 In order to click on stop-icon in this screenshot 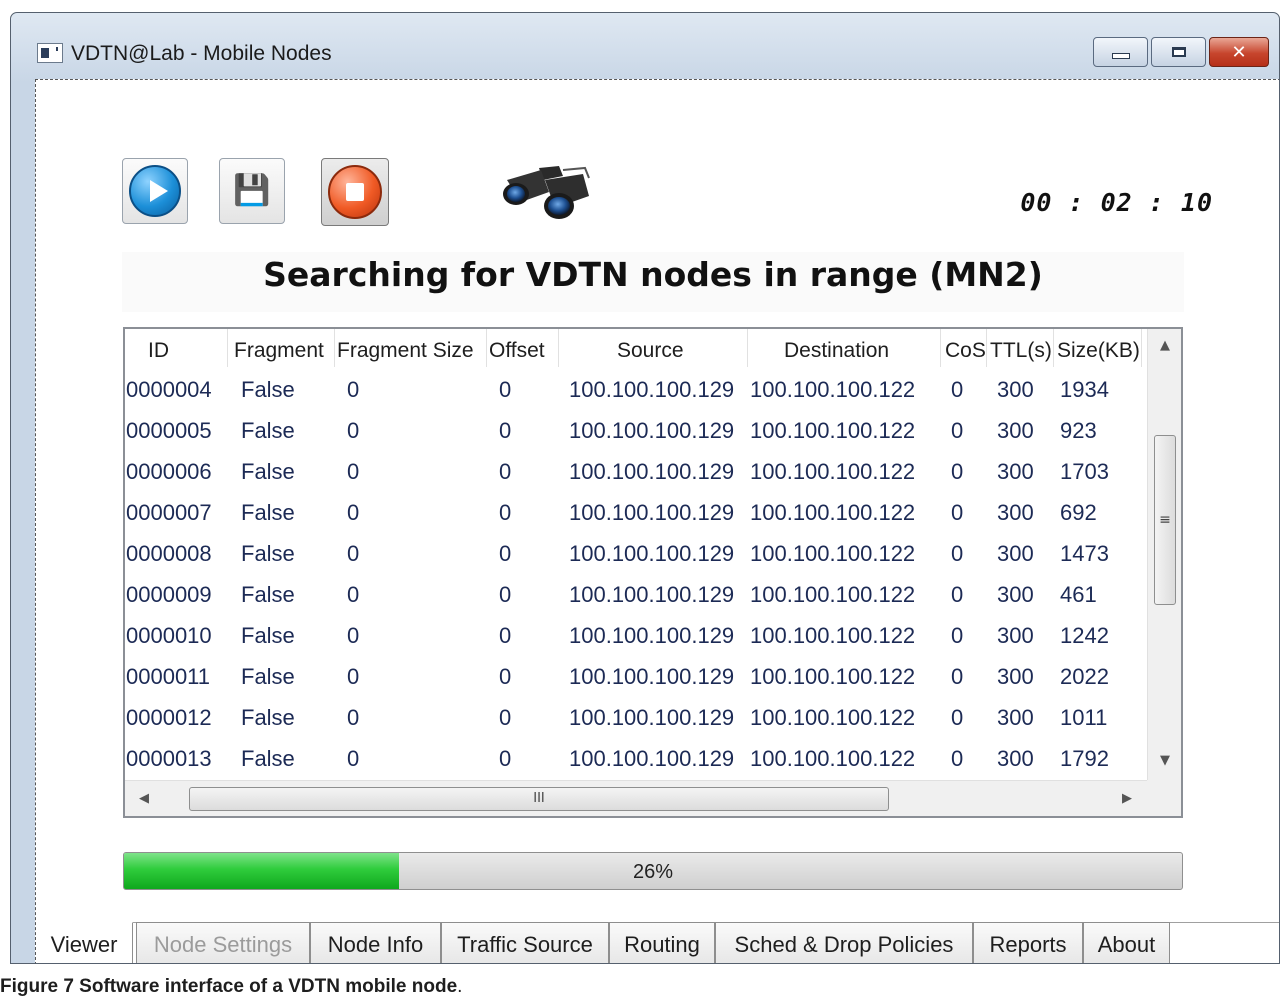, I will do `click(355, 192)`.